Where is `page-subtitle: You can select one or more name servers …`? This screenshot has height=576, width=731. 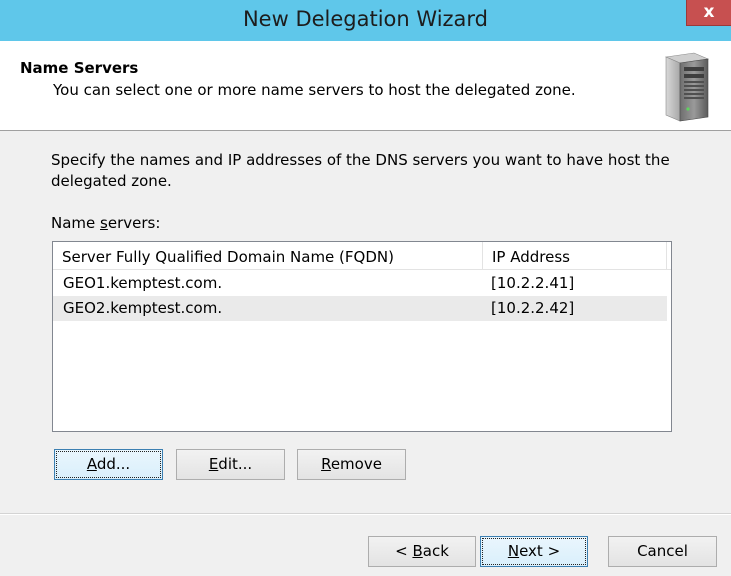
page-subtitle: You can select one or more name servers … is located at coordinates (314, 90).